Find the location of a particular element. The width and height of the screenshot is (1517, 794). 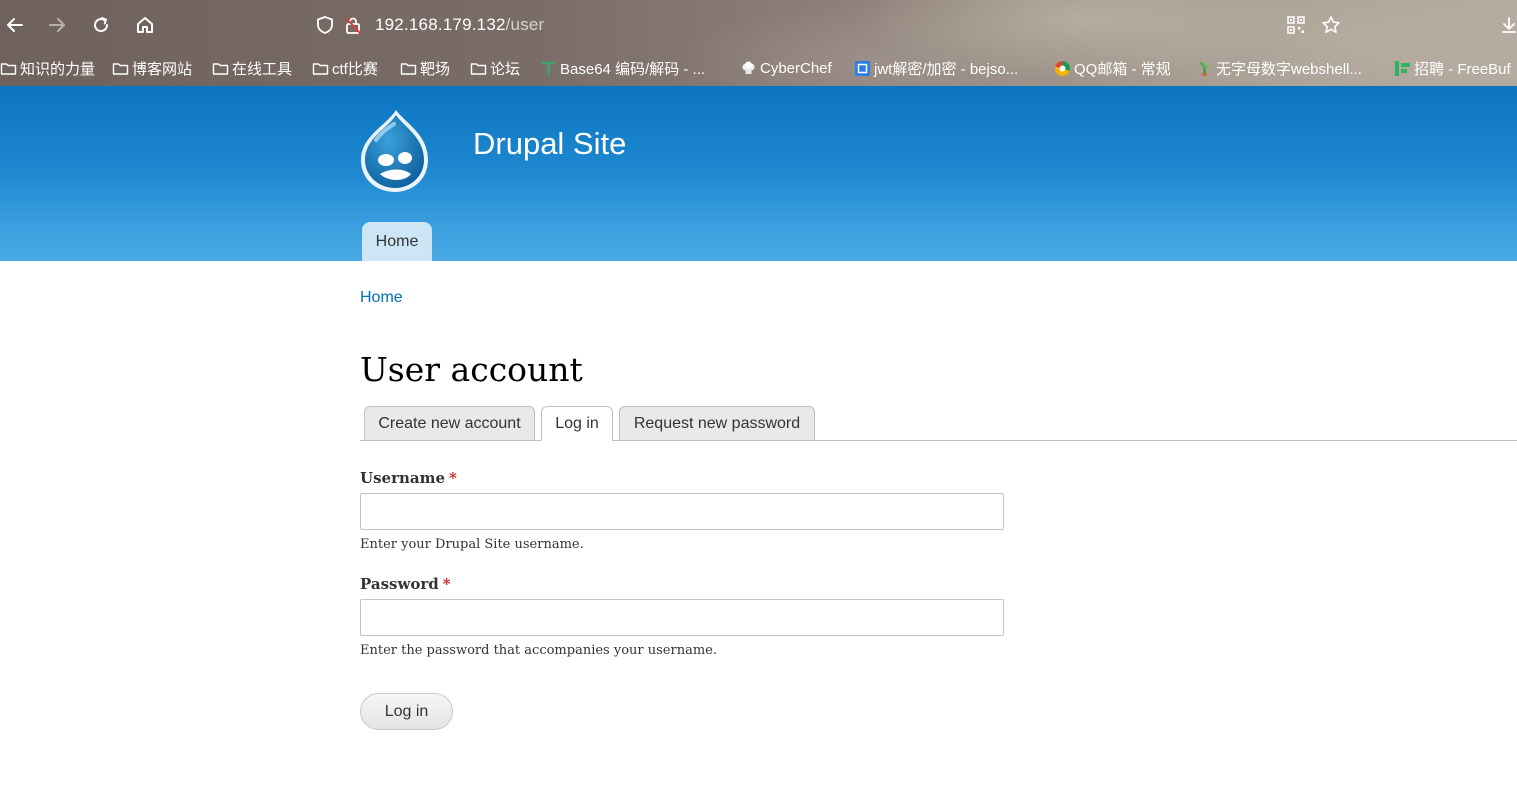

url-text: 192.168.179.132/user is located at coordinates (459, 25).